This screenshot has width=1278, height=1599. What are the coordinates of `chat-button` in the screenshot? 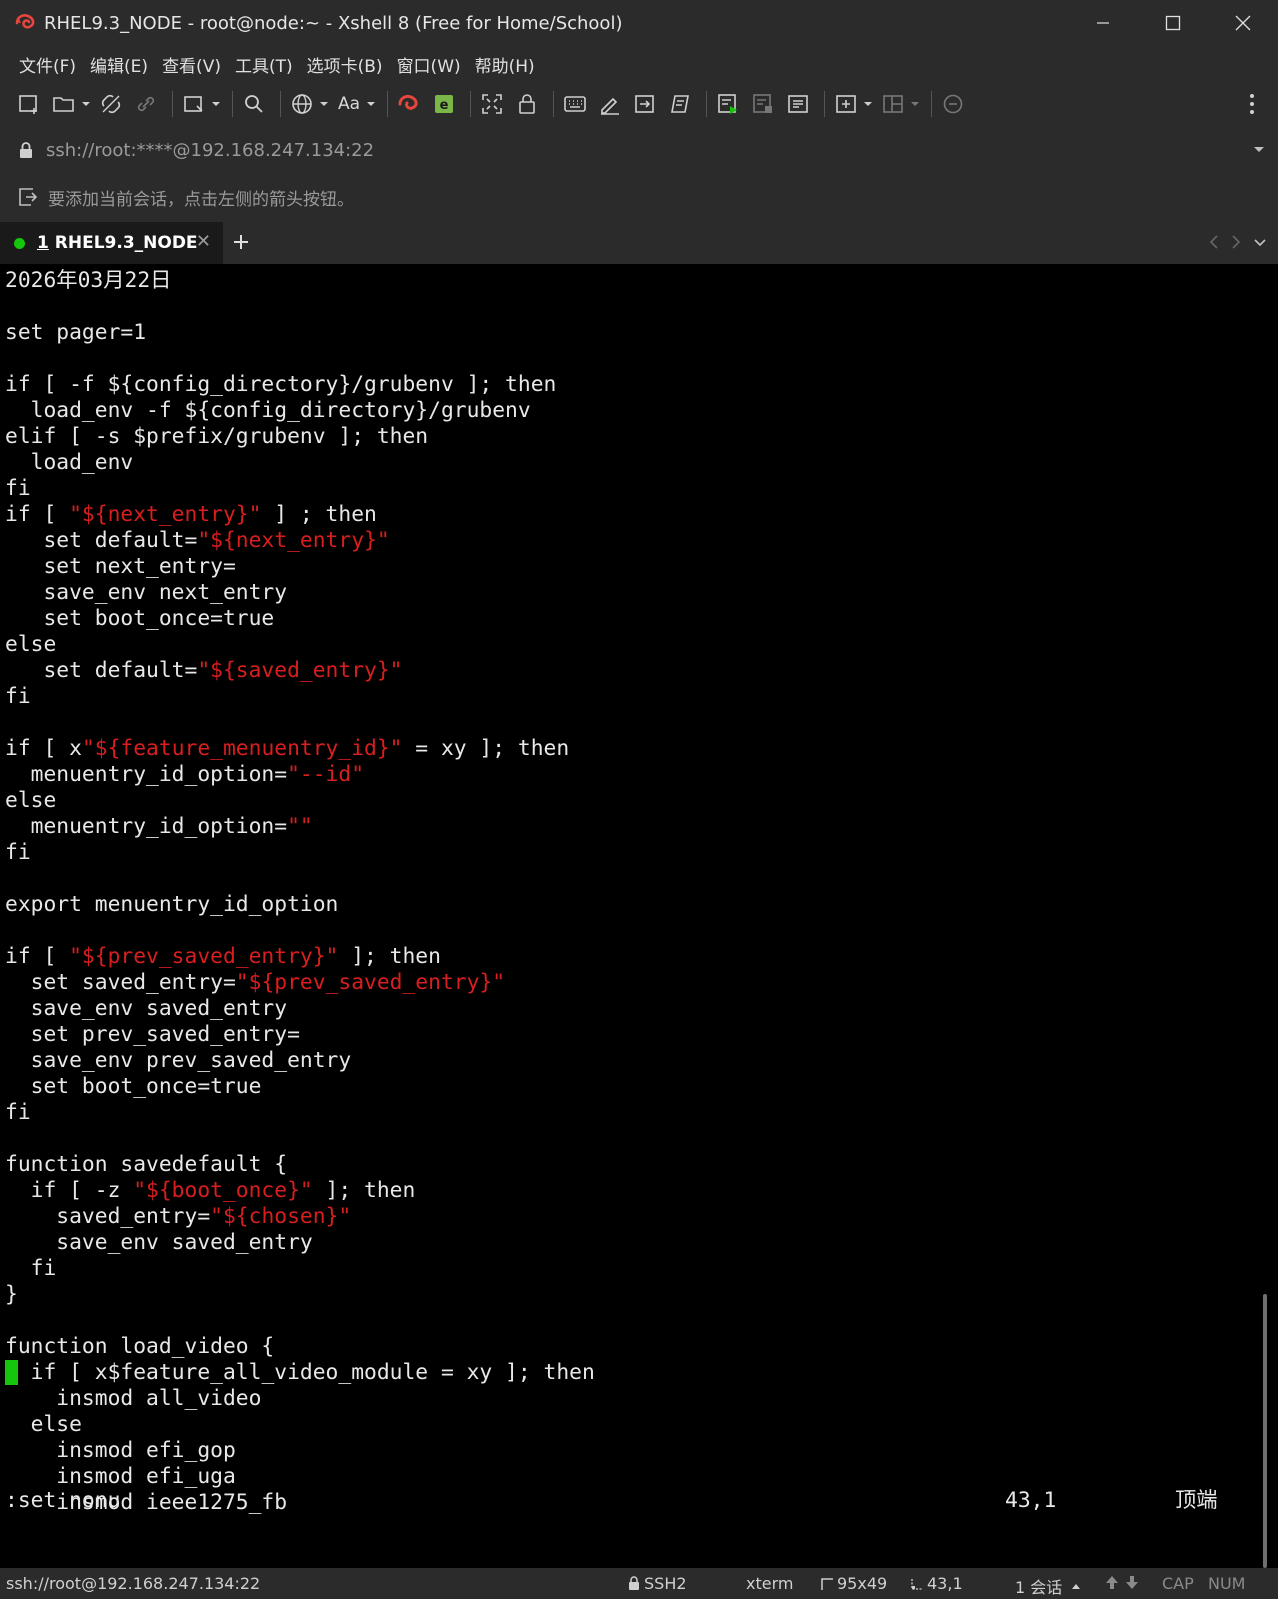 It's located at (953, 104).